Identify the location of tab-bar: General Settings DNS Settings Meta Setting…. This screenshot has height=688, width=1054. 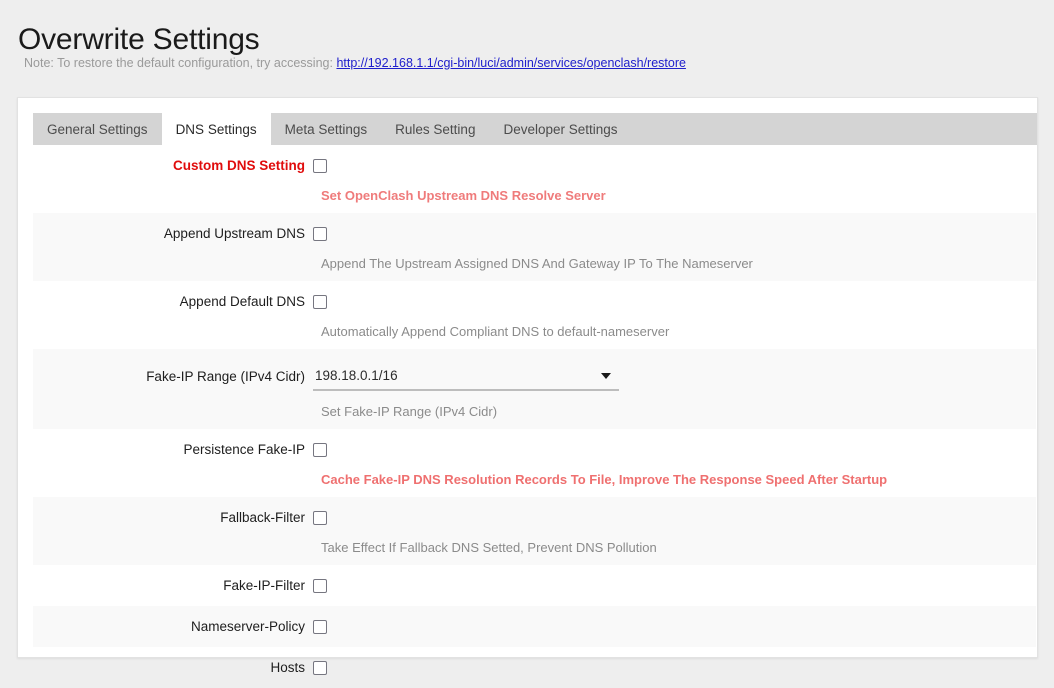
(535, 129).